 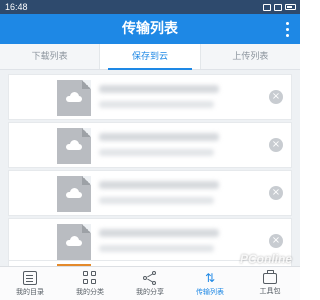 I want to click on toolbox-icon, so click(x=270, y=277).